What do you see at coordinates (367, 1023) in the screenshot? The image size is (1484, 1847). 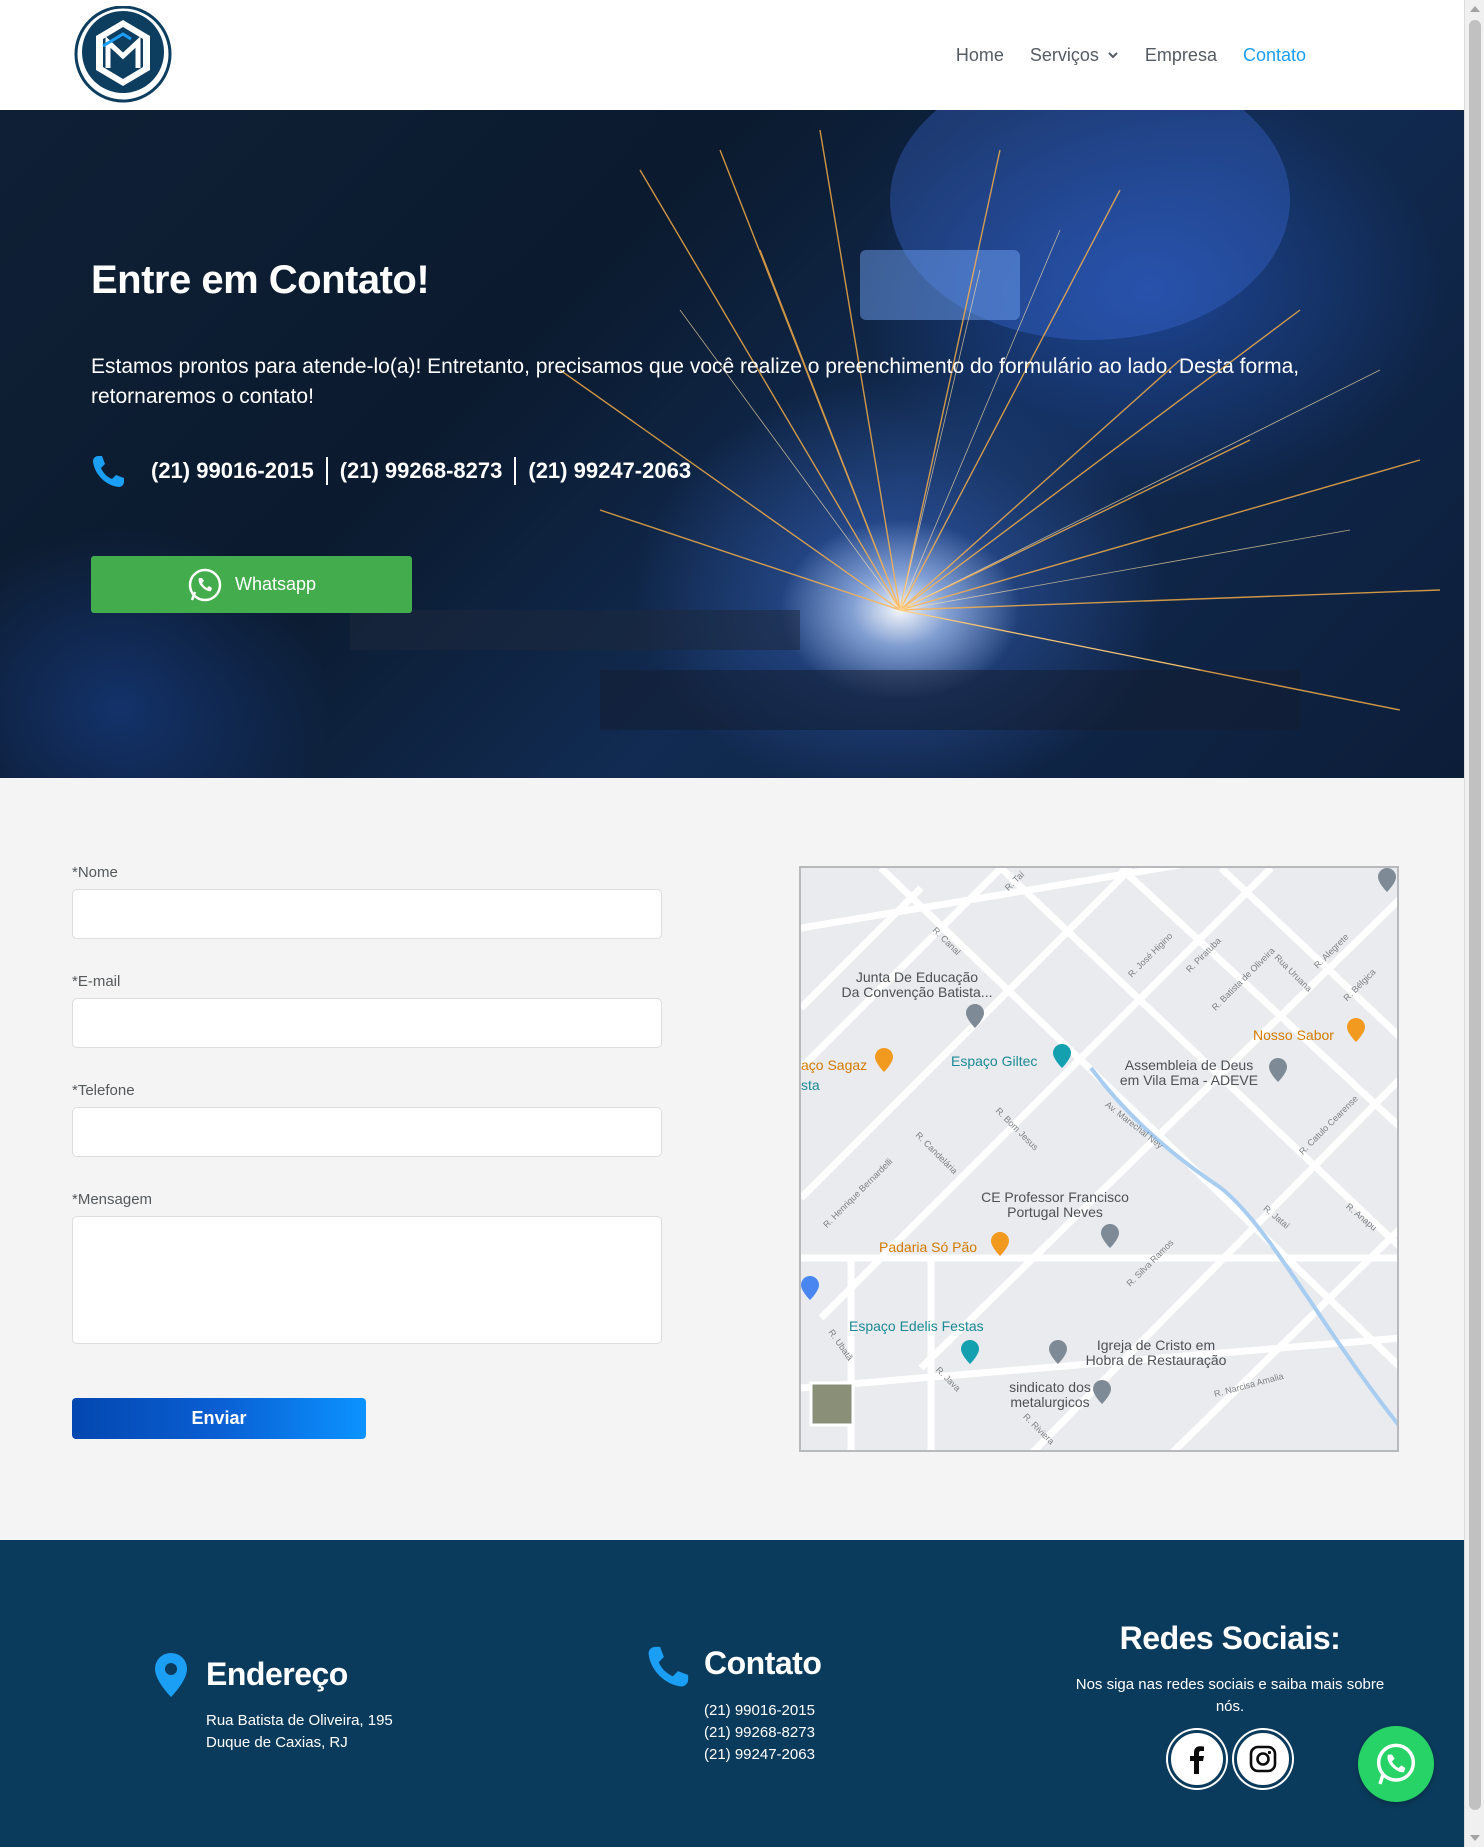 I see `email-input` at bounding box center [367, 1023].